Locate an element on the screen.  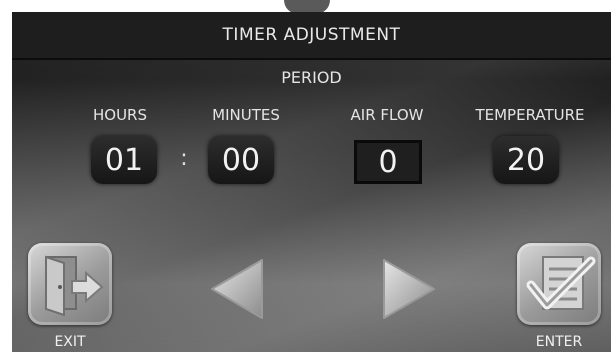
temperature-label: TEMPERATURE is located at coordinates (530, 115).